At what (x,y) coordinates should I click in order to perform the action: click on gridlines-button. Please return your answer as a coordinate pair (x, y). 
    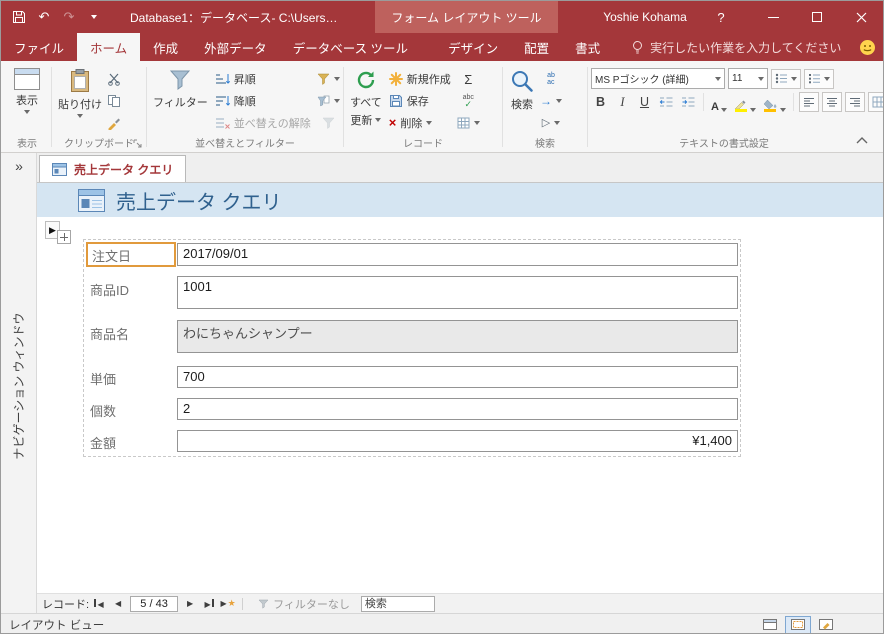
    Looking at the image, I should click on (875, 102).